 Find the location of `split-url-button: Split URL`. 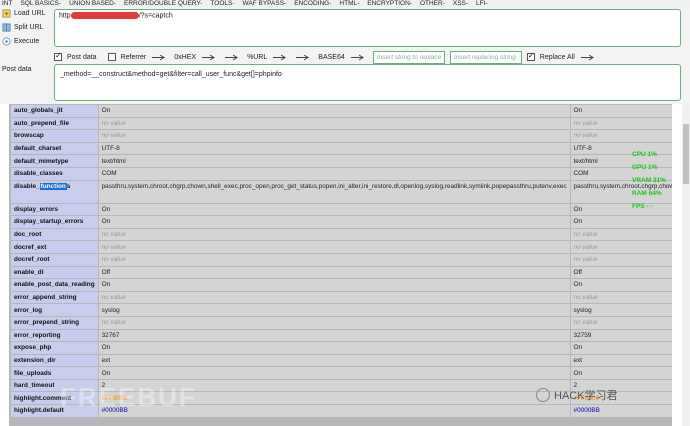

split-url-button: Split URL is located at coordinates (23, 27).